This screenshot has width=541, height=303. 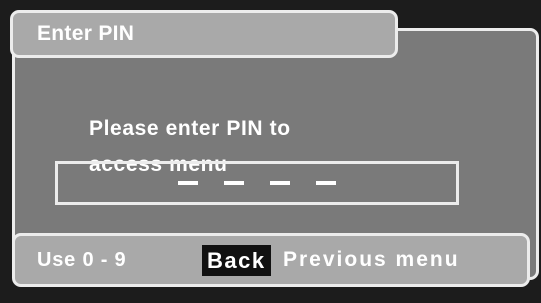 I want to click on back-key-button: Back, so click(x=236, y=260).